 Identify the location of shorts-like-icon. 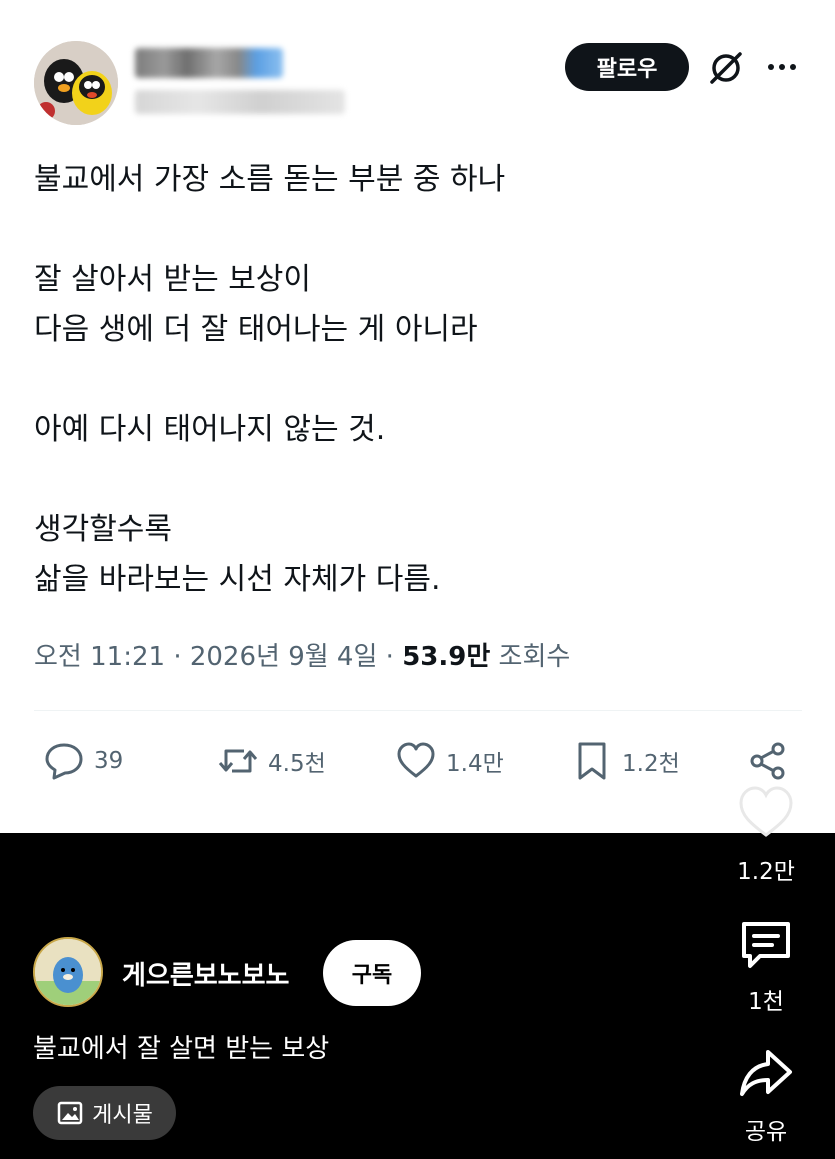
(766, 812).